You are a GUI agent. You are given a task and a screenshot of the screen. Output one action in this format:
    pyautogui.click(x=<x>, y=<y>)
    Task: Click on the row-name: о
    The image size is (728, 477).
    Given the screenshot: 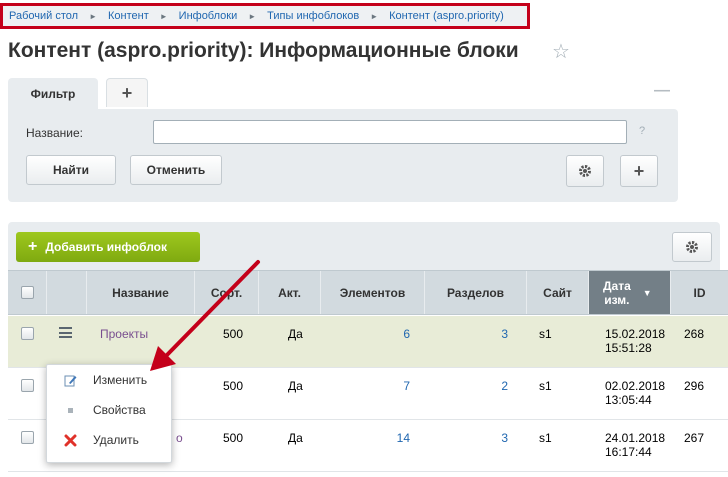 What is the action you would take?
    pyautogui.click(x=179, y=438)
    